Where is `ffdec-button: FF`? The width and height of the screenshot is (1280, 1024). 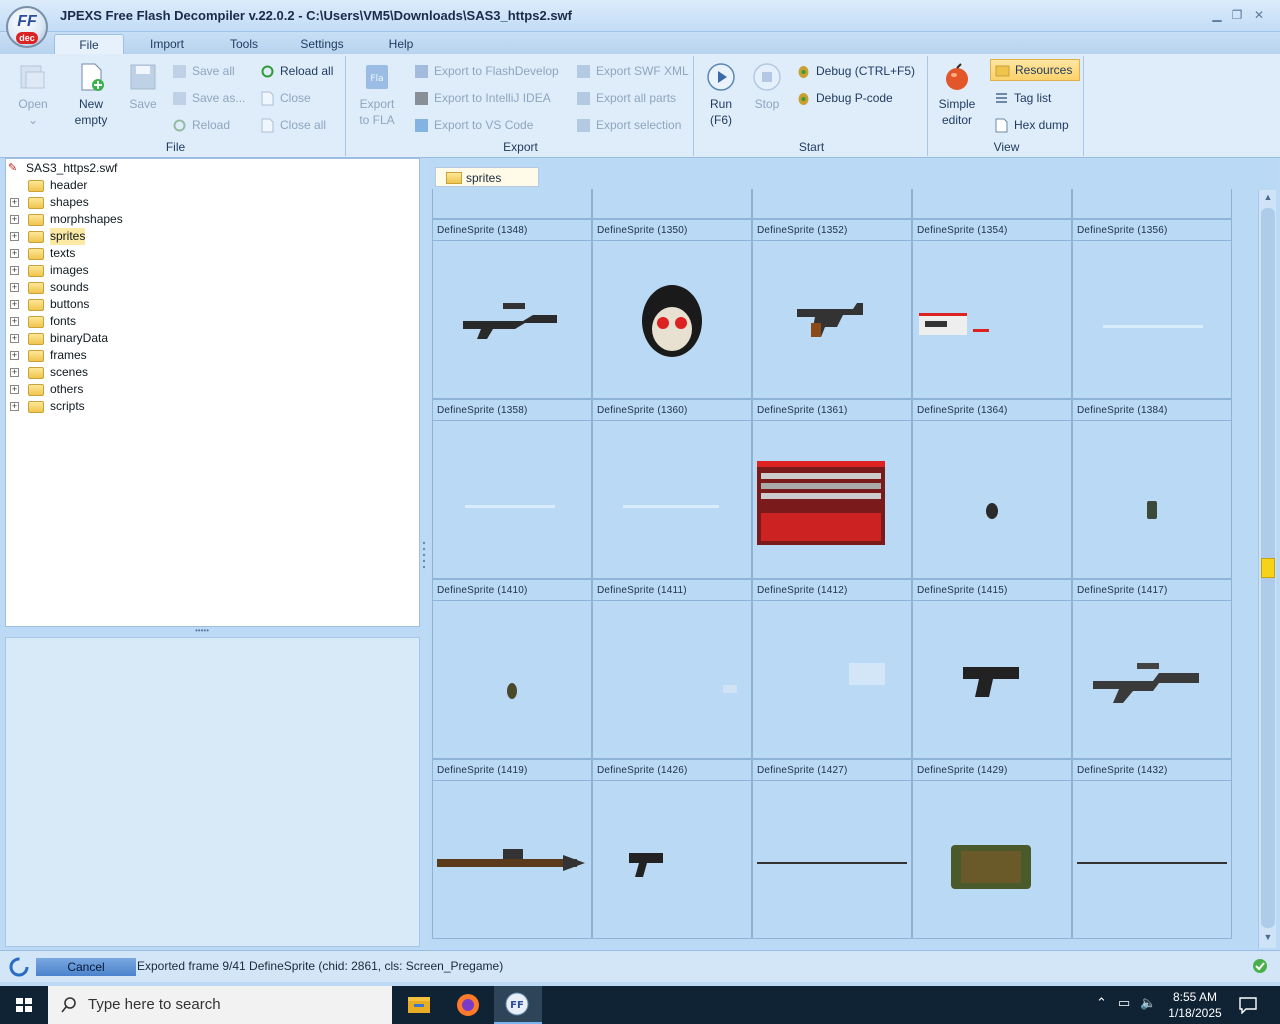
ffdec-button: FF is located at coordinates (518, 1005).